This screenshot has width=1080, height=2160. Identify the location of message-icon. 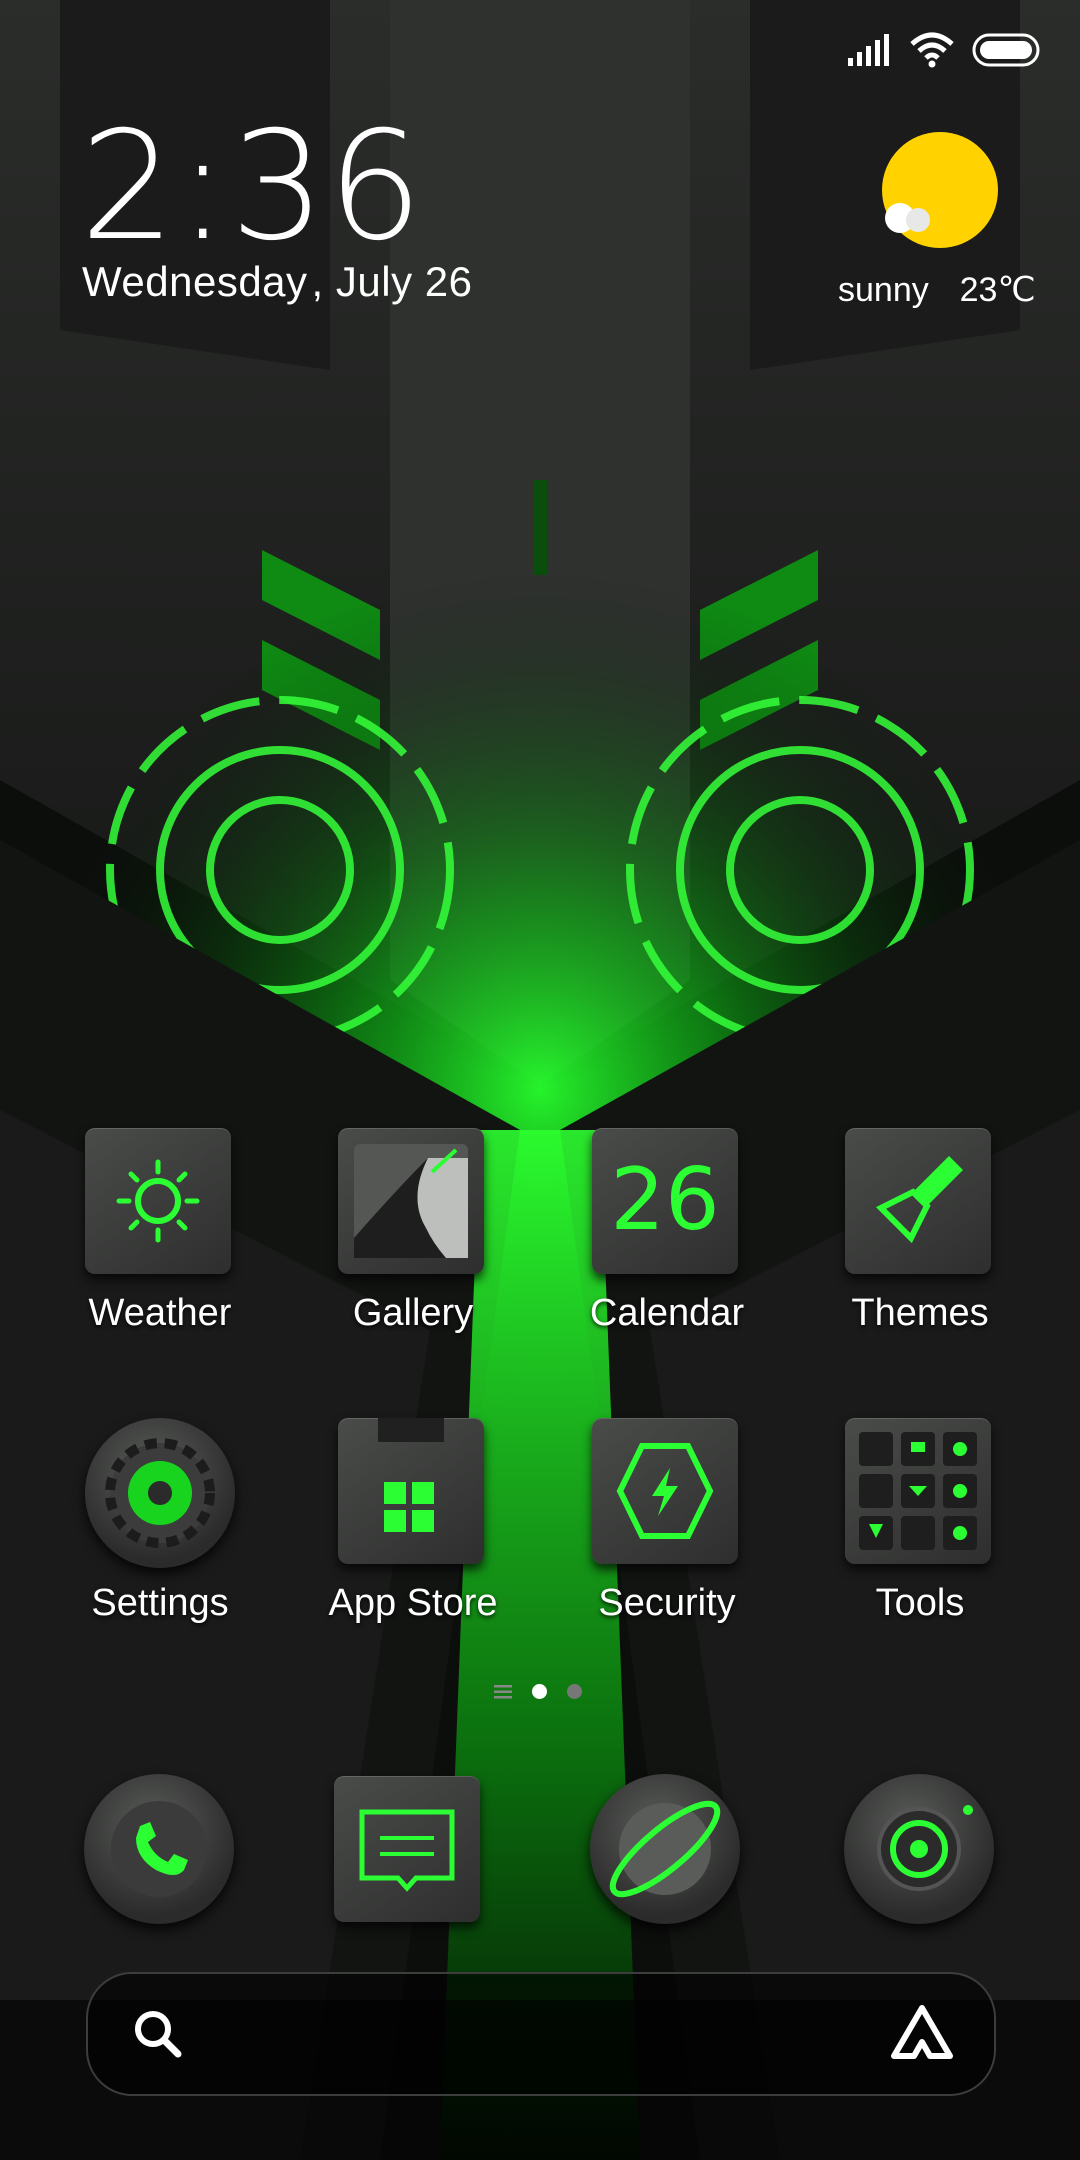
(407, 1850).